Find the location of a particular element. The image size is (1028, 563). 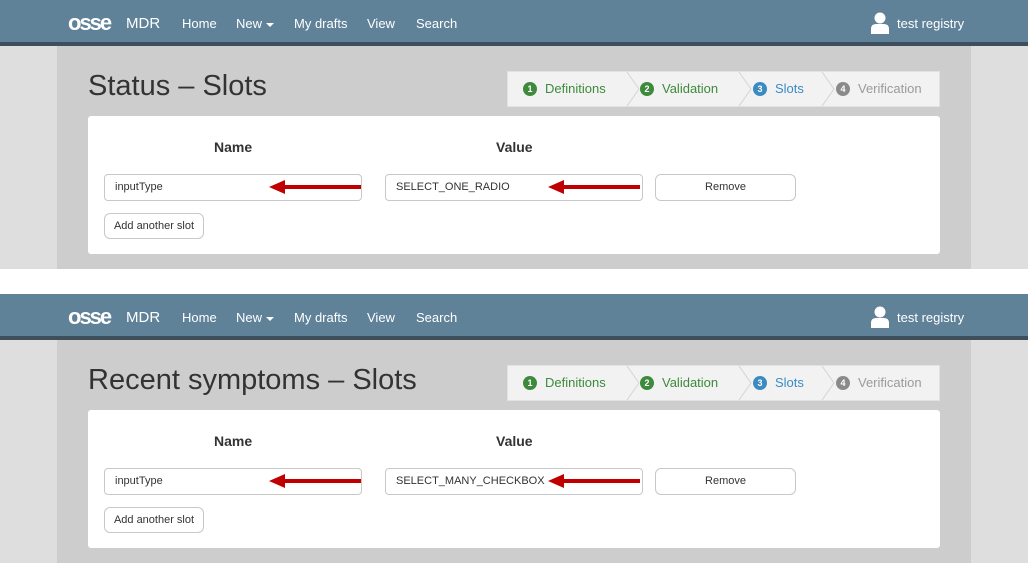

page-title: Status – Slots is located at coordinates (177, 86).